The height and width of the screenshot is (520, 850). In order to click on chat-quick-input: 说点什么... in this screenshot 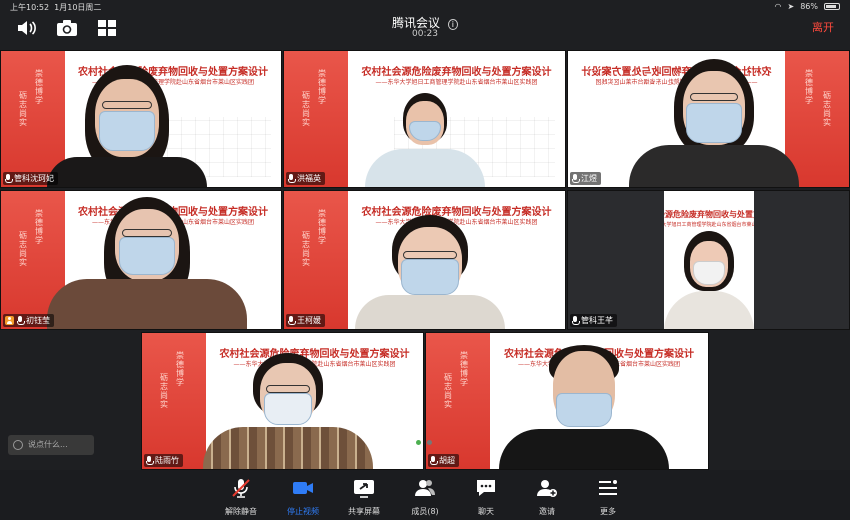, I will do `click(51, 445)`.